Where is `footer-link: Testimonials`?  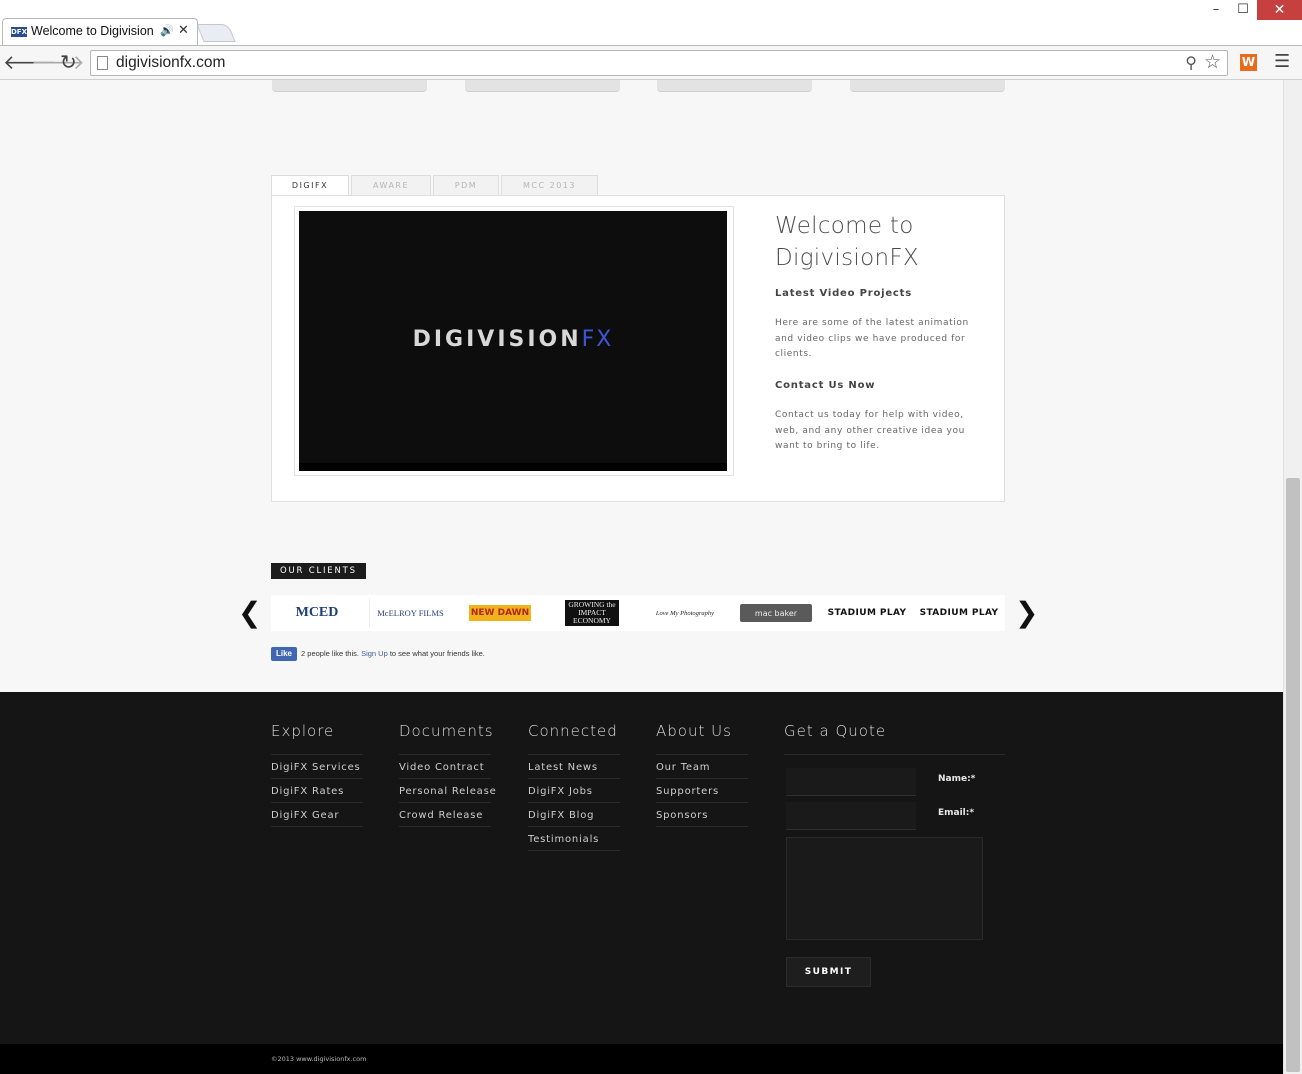 footer-link: Testimonials is located at coordinates (563, 839).